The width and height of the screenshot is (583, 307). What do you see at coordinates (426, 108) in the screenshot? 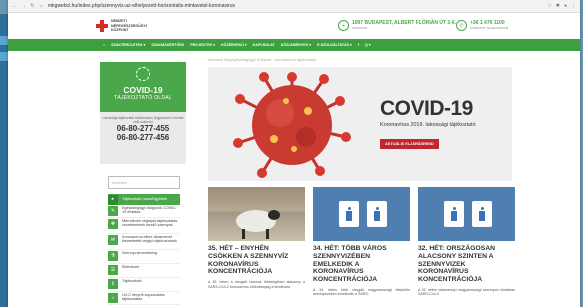
I see `hero-title: COVID-19` at bounding box center [426, 108].